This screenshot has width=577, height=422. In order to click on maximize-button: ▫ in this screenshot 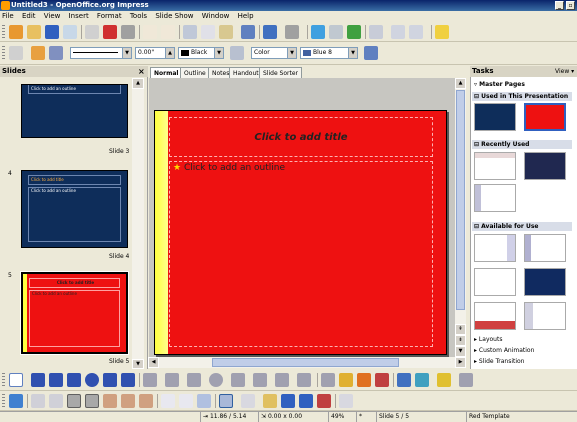, I will do `click(570, 5)`.